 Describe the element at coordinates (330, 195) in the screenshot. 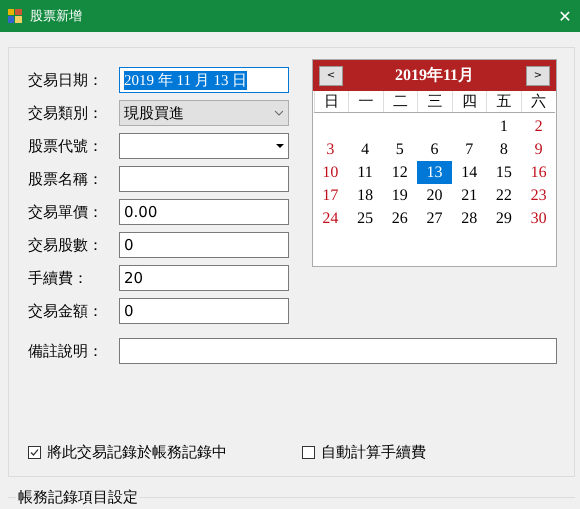

I see `calendar-day: 17` at that location.